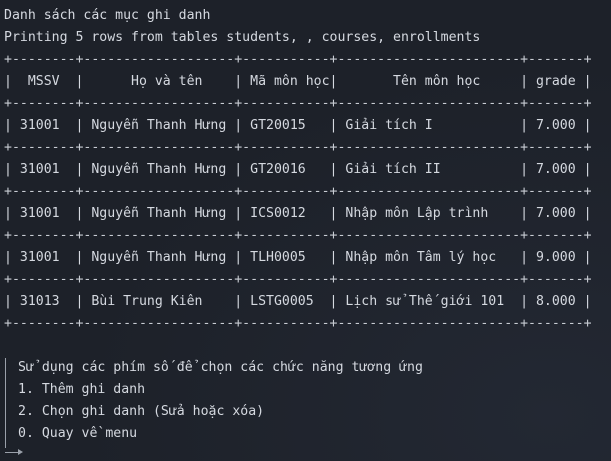  I want to click on menu-frame-corner, so click(11, 452).